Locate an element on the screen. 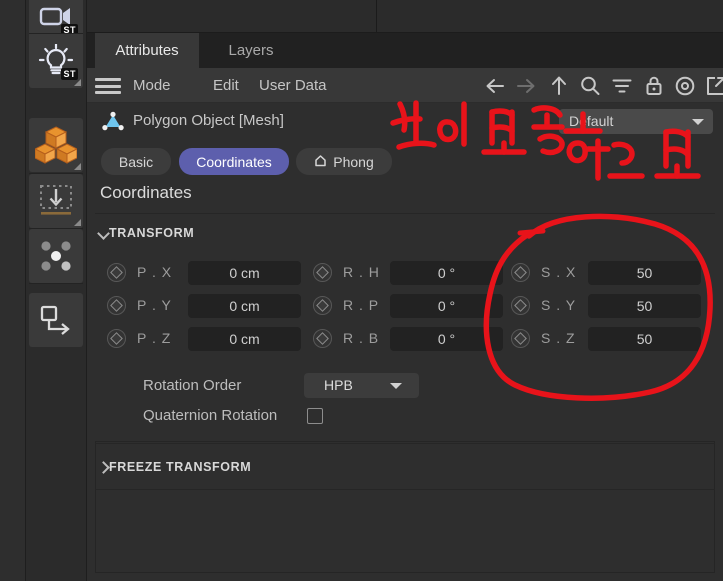 The height and width of the screenshot is (581, 723). attribute-tab-basic-label: Basic is located at coordinates (136, 161).